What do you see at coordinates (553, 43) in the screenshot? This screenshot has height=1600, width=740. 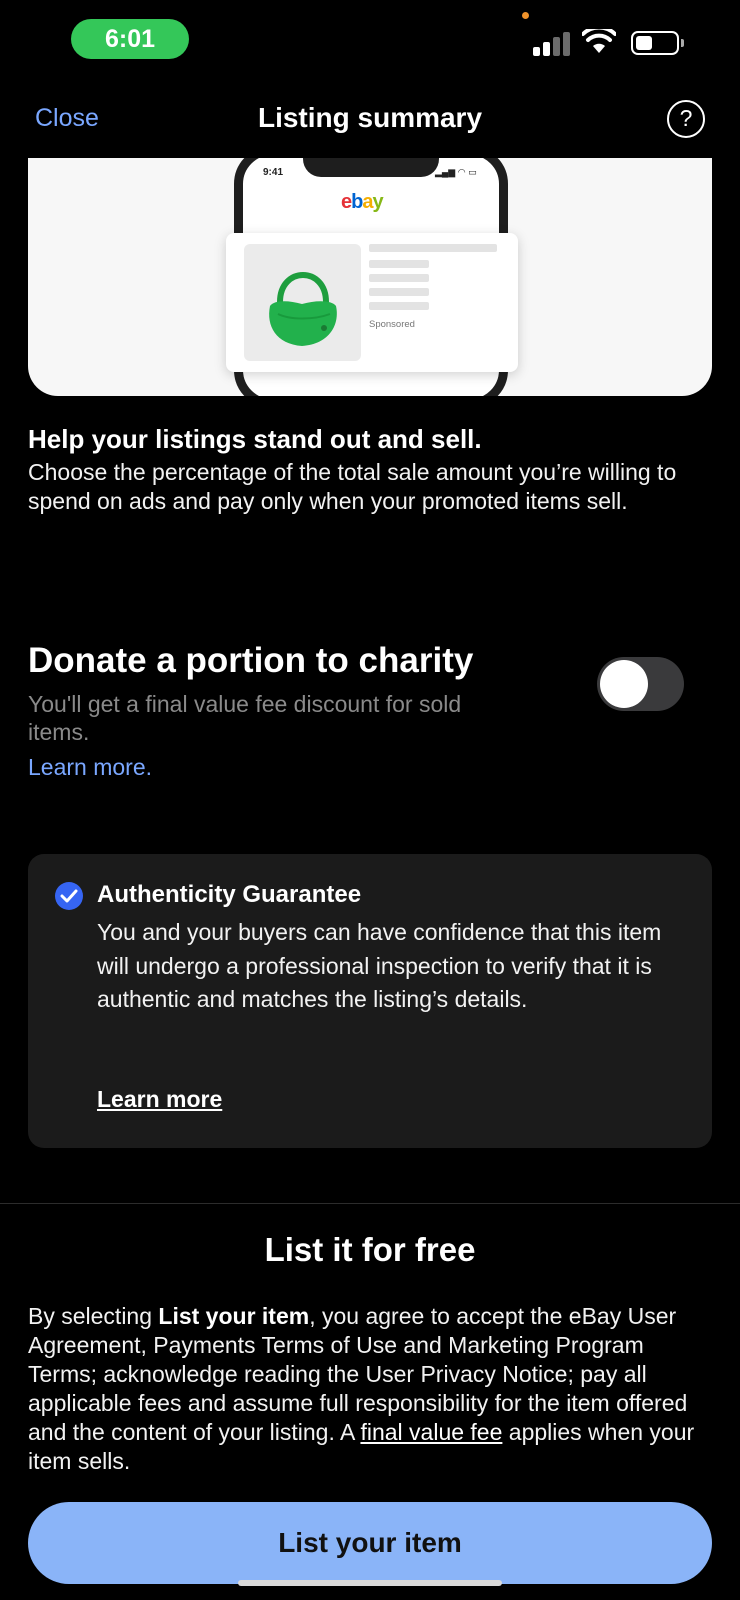 I see `cellular-signal-icon` at bounding box center [553, 43].